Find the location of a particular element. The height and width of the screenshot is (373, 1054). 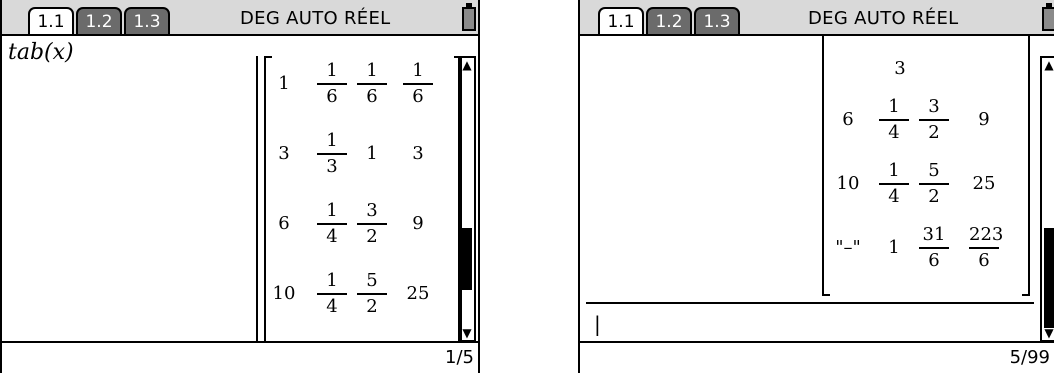

matrix-cell: "–" is located at coordinates (848, 247).